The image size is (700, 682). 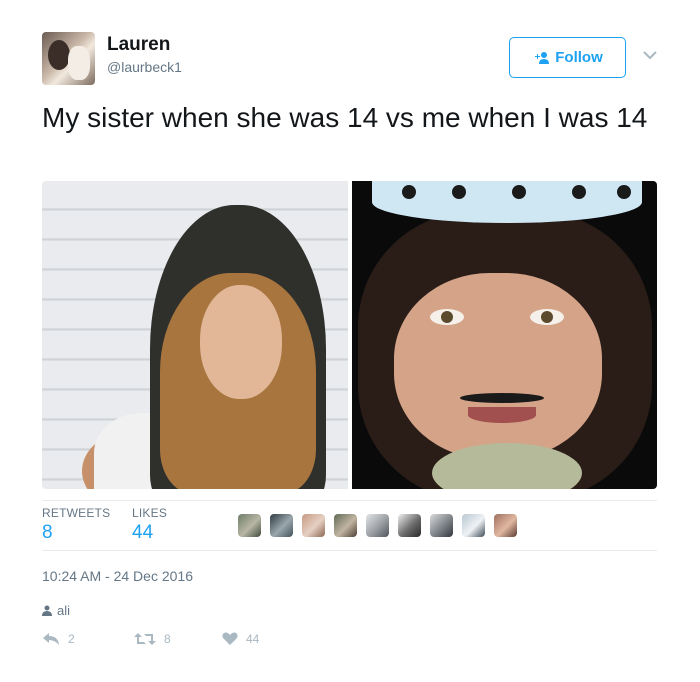 I want to click on reply-button: 2, so click(x=58, y=639).